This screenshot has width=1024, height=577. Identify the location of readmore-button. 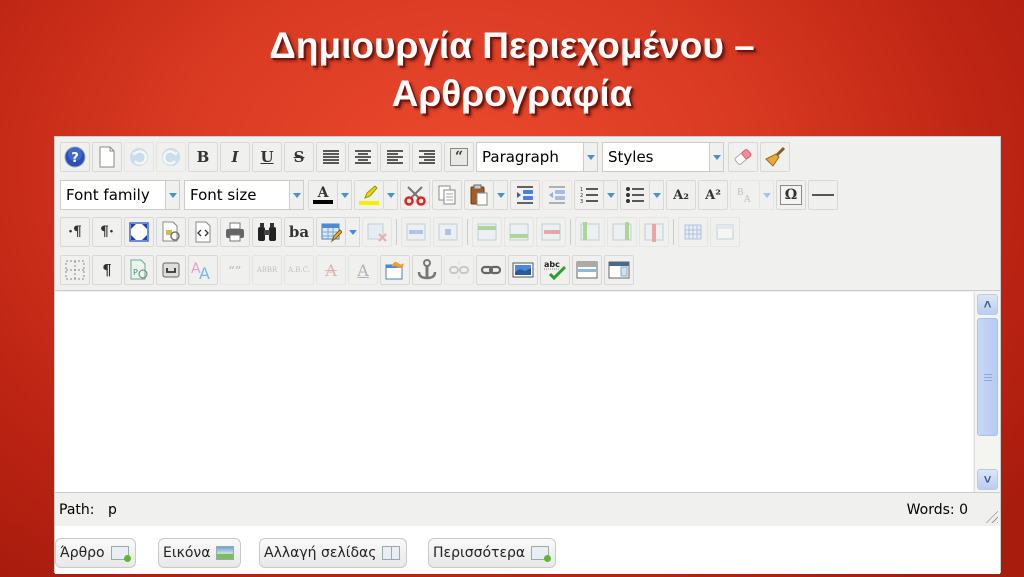
(587, 270).